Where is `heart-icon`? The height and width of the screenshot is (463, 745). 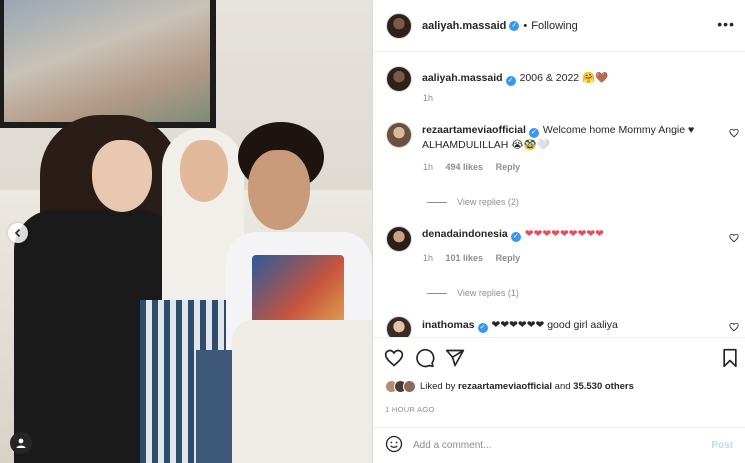
heart-icon is located at coordinates (394, 358).